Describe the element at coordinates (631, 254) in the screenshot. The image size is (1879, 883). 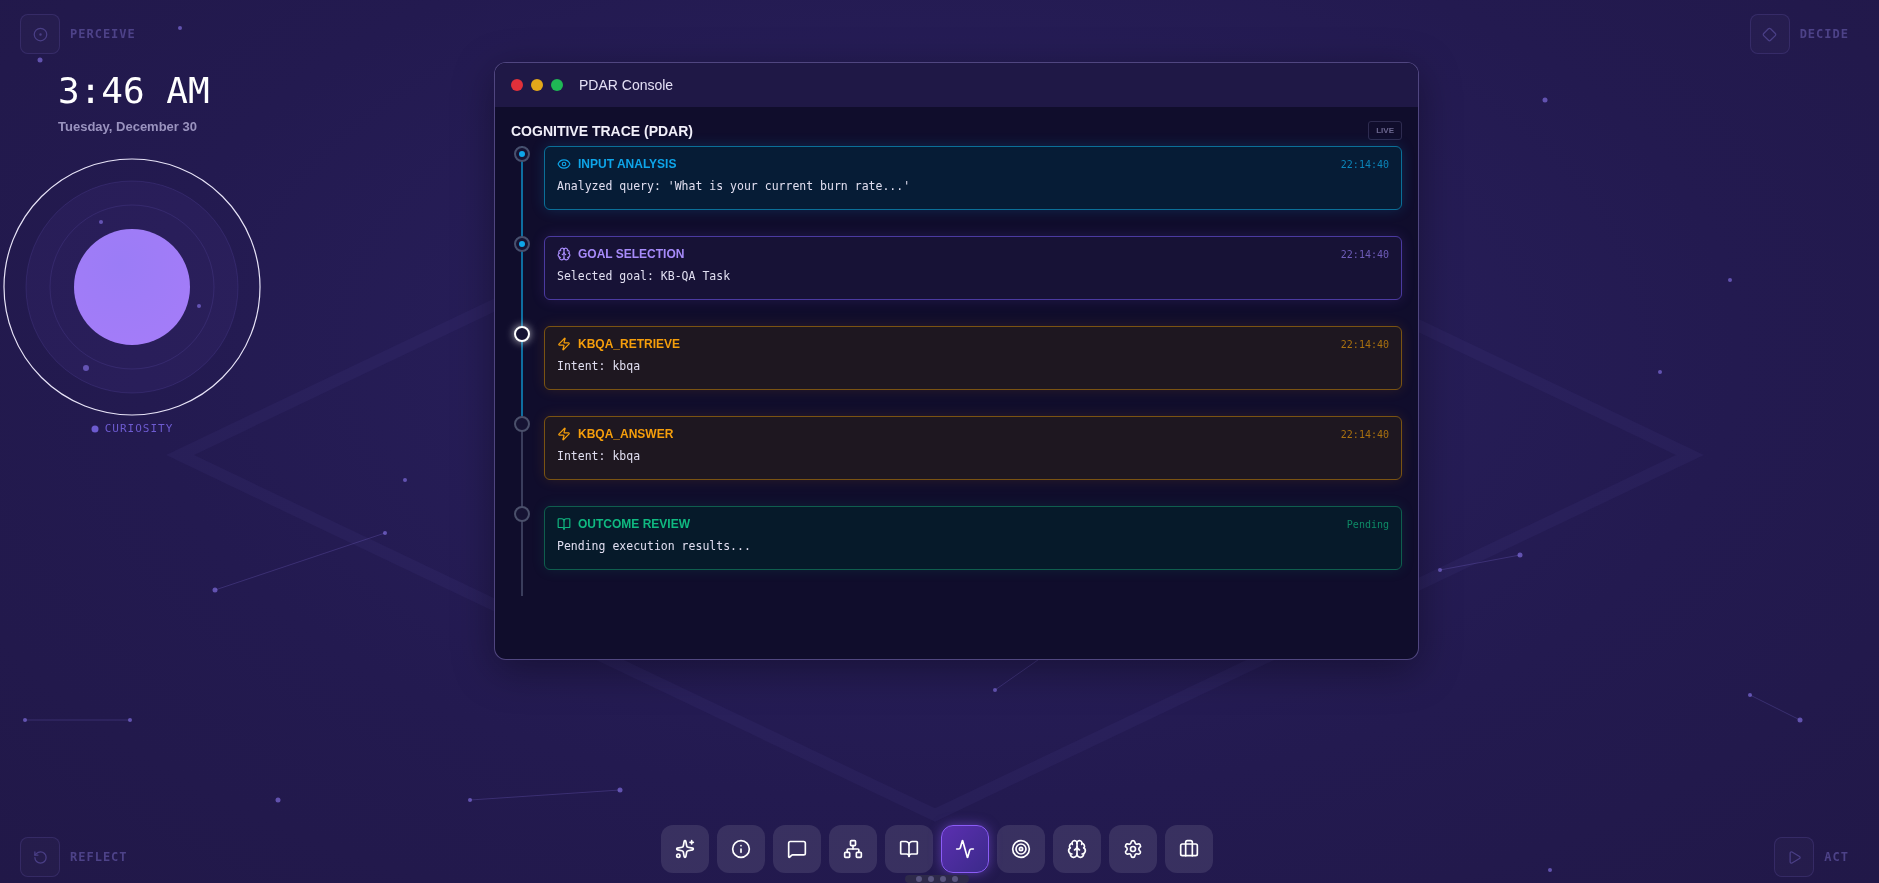
I see `step-title: GOAL SELECTION` at that location.